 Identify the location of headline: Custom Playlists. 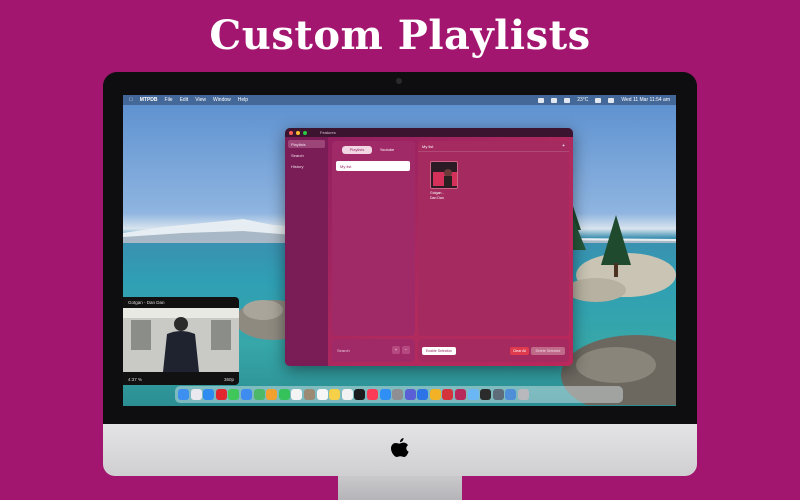
(400, 35).